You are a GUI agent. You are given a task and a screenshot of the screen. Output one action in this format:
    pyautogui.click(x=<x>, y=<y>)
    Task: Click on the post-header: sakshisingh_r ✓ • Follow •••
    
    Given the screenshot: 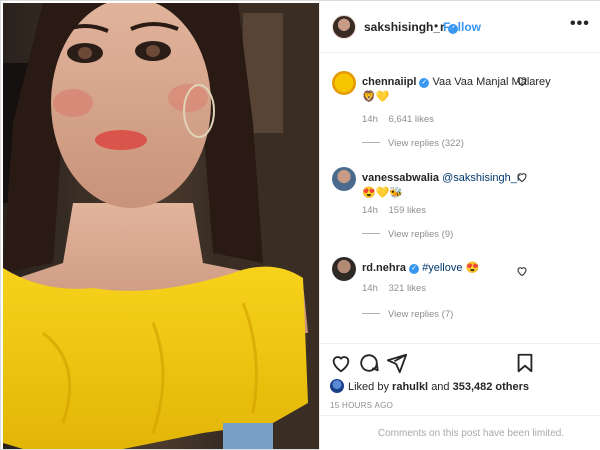 What is the action you would take?
    pyautogui.click(x=460, y=27)
    